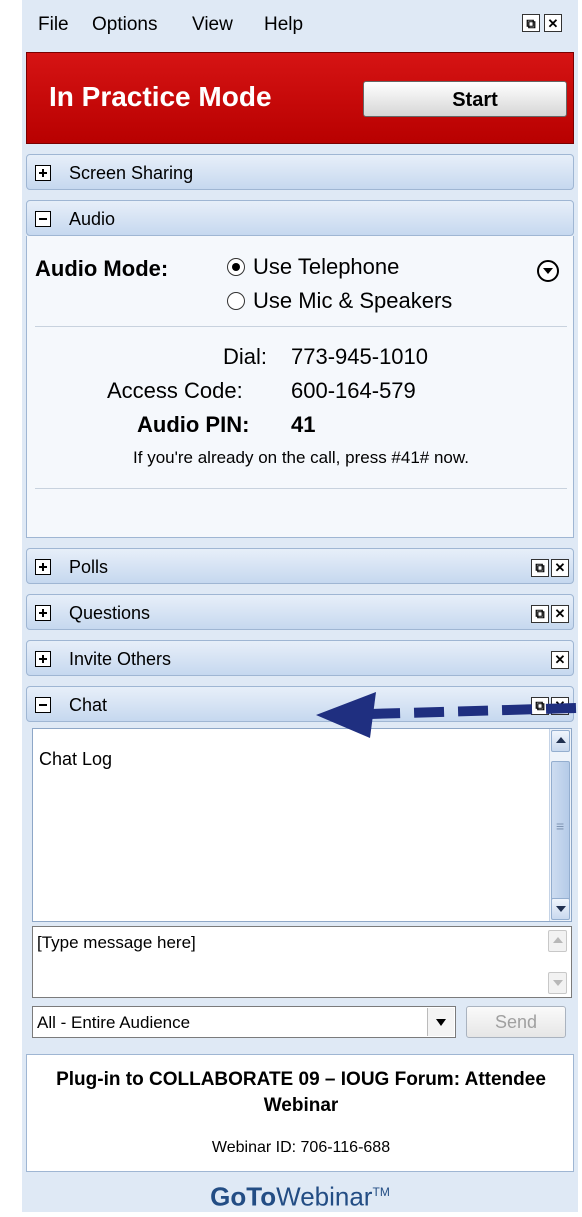  What do you see at coordinates (300, 172) in the screenshot?
I see `section-screen-sharing: Screen Sharing` at bounding box center [300, 172].